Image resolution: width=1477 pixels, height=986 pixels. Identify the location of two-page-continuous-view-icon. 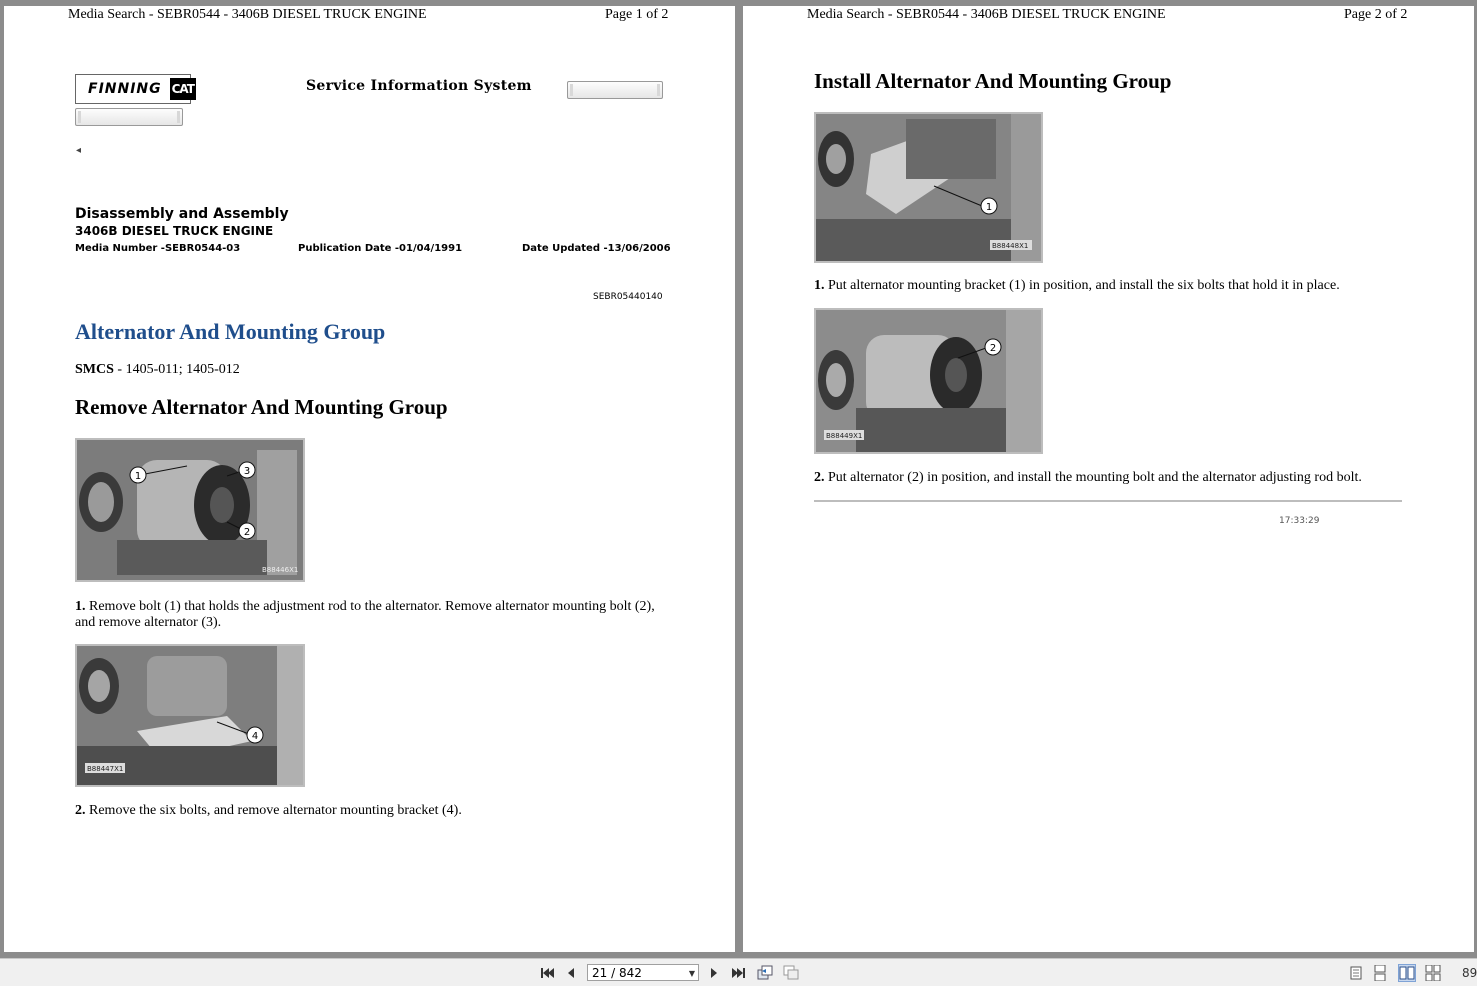
(1433, 973).